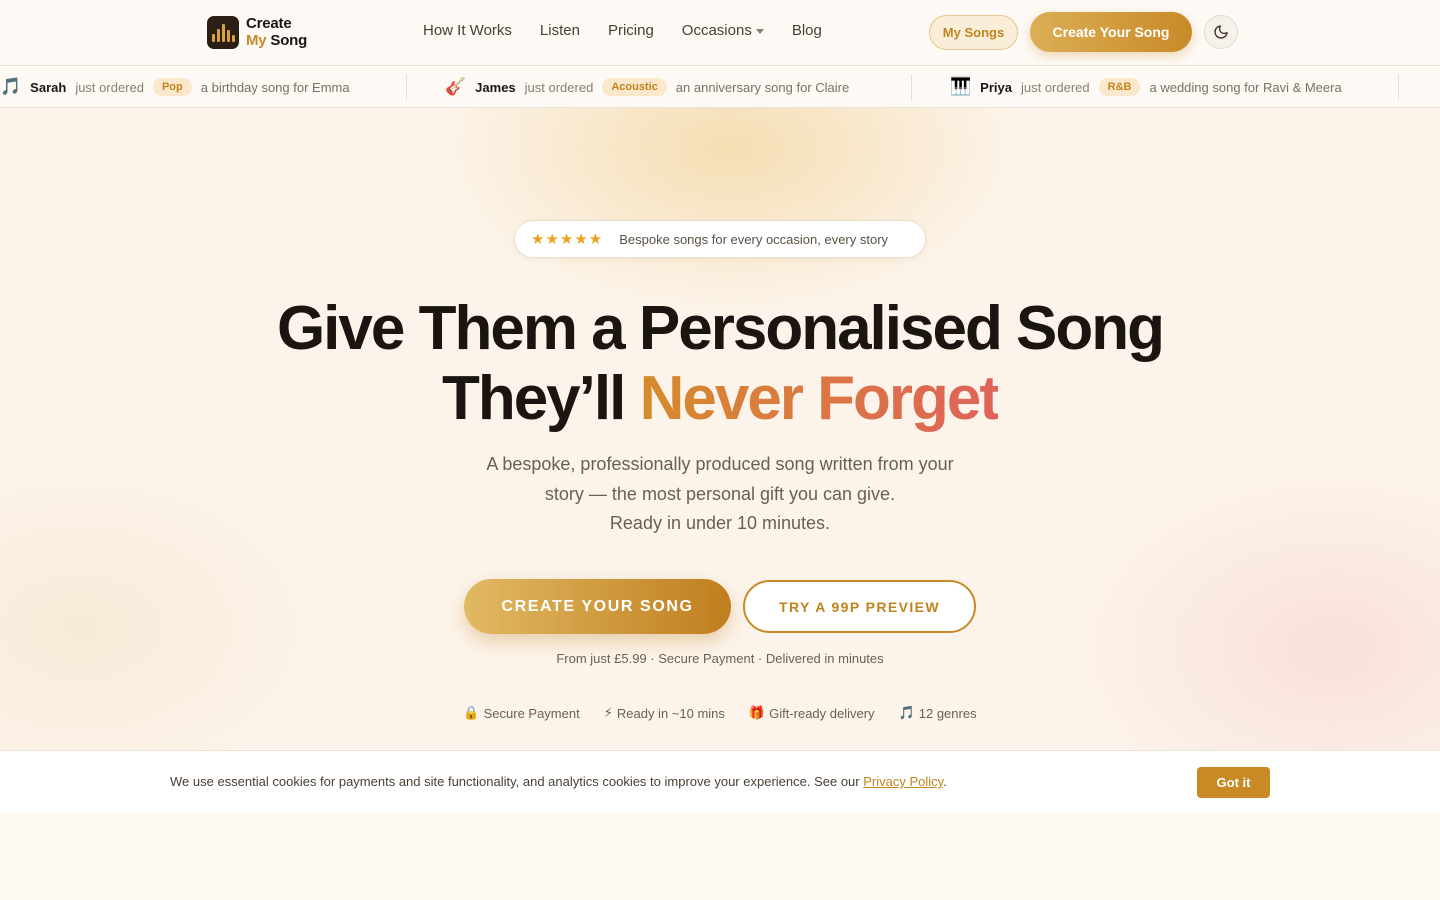 The height and width of the screenshot is (900, 1440). What do you see at coordinates (608, 712) in the screenshot?
I see `lightning-icon: ⚡` at bounding box center [608, 712].